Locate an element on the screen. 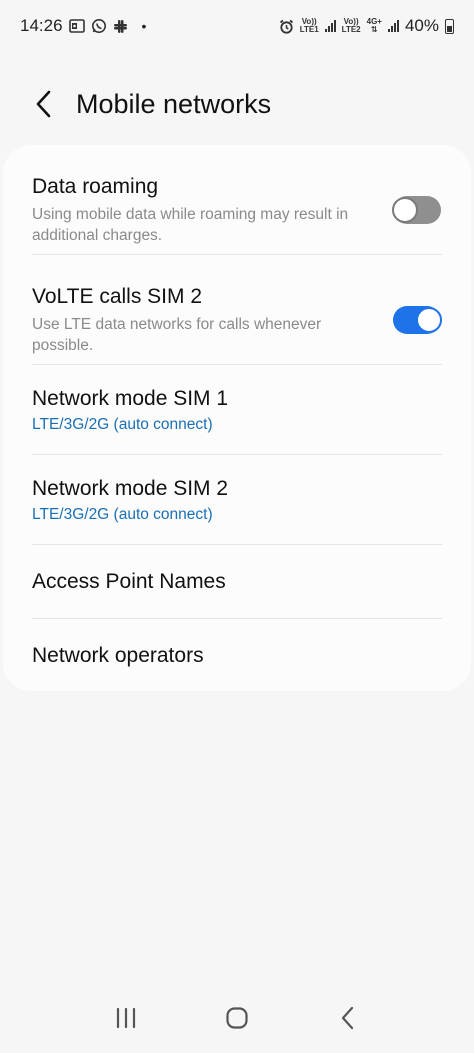  network-operators-text: Network operators is located at coordinates (236, 656).